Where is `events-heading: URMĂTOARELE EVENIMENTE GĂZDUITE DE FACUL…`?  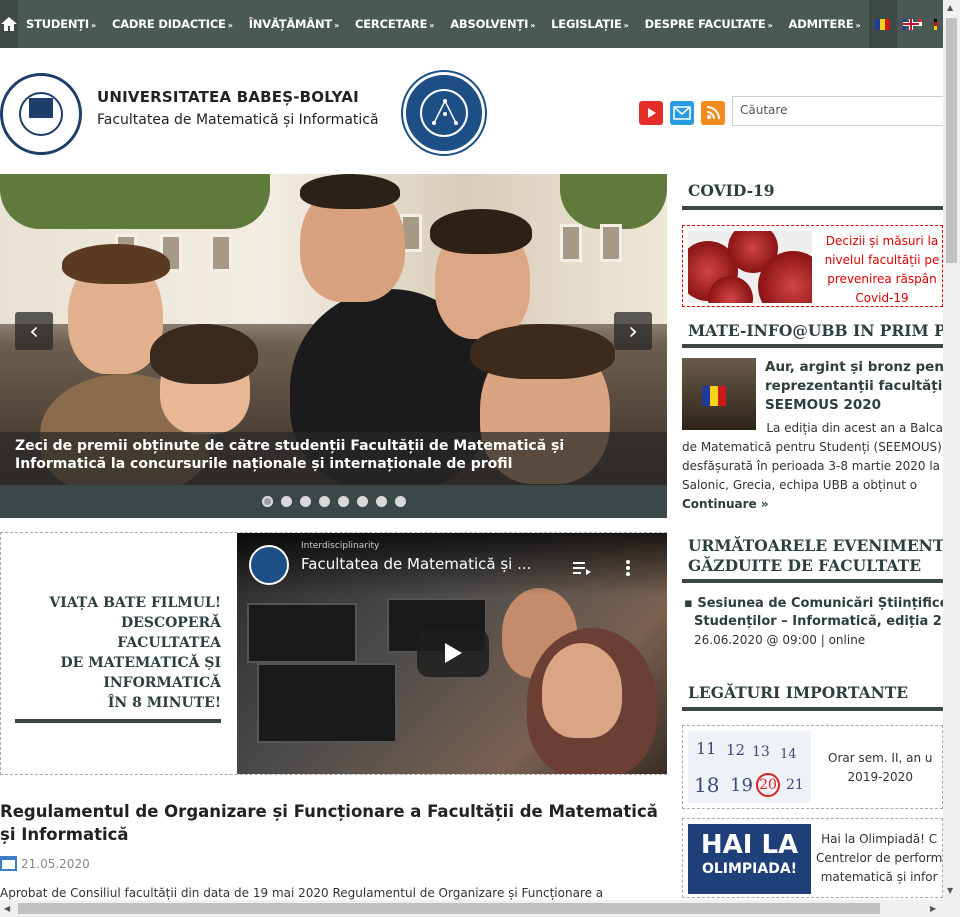
events-heading: URMĂTOARELE EVENIMENTE GĂZDUITE DE FACUL… is located at coordinates (812, 559).